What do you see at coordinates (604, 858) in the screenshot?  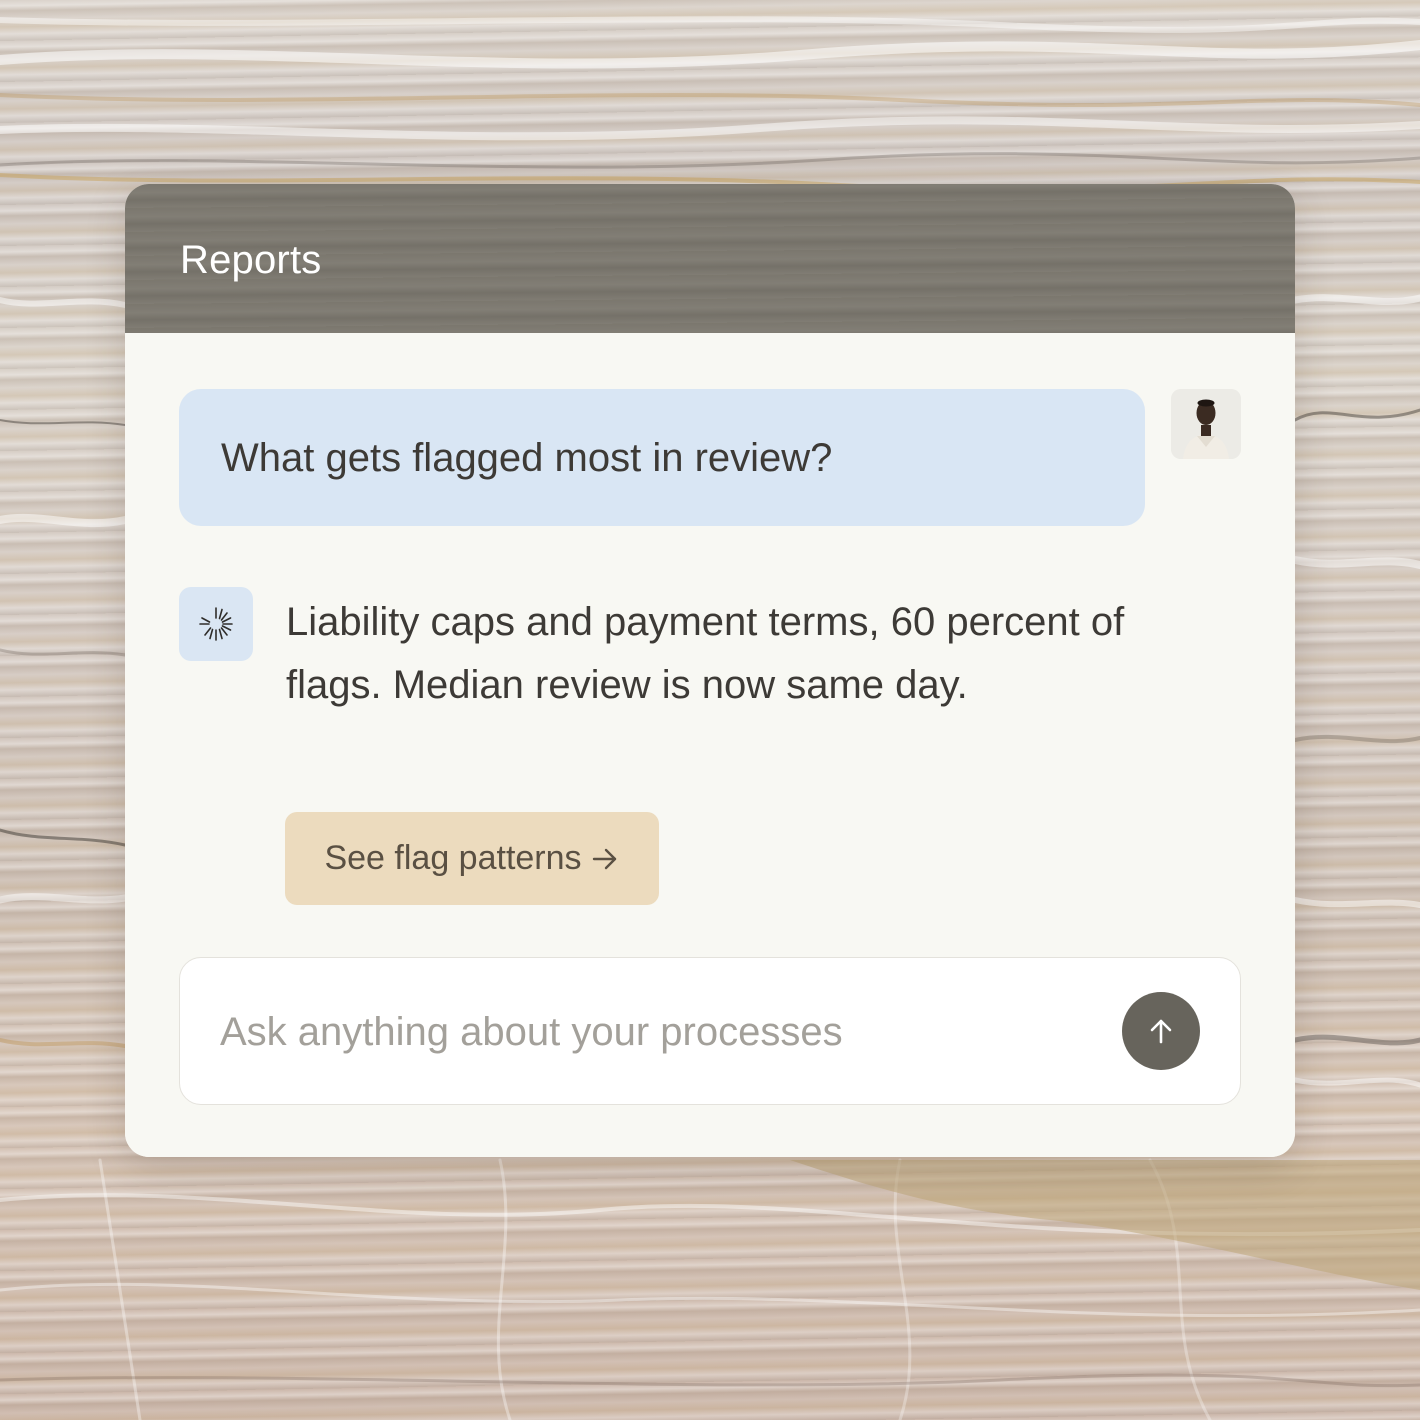 I see `arrow-right-icon` at bounding box center [604, 858].